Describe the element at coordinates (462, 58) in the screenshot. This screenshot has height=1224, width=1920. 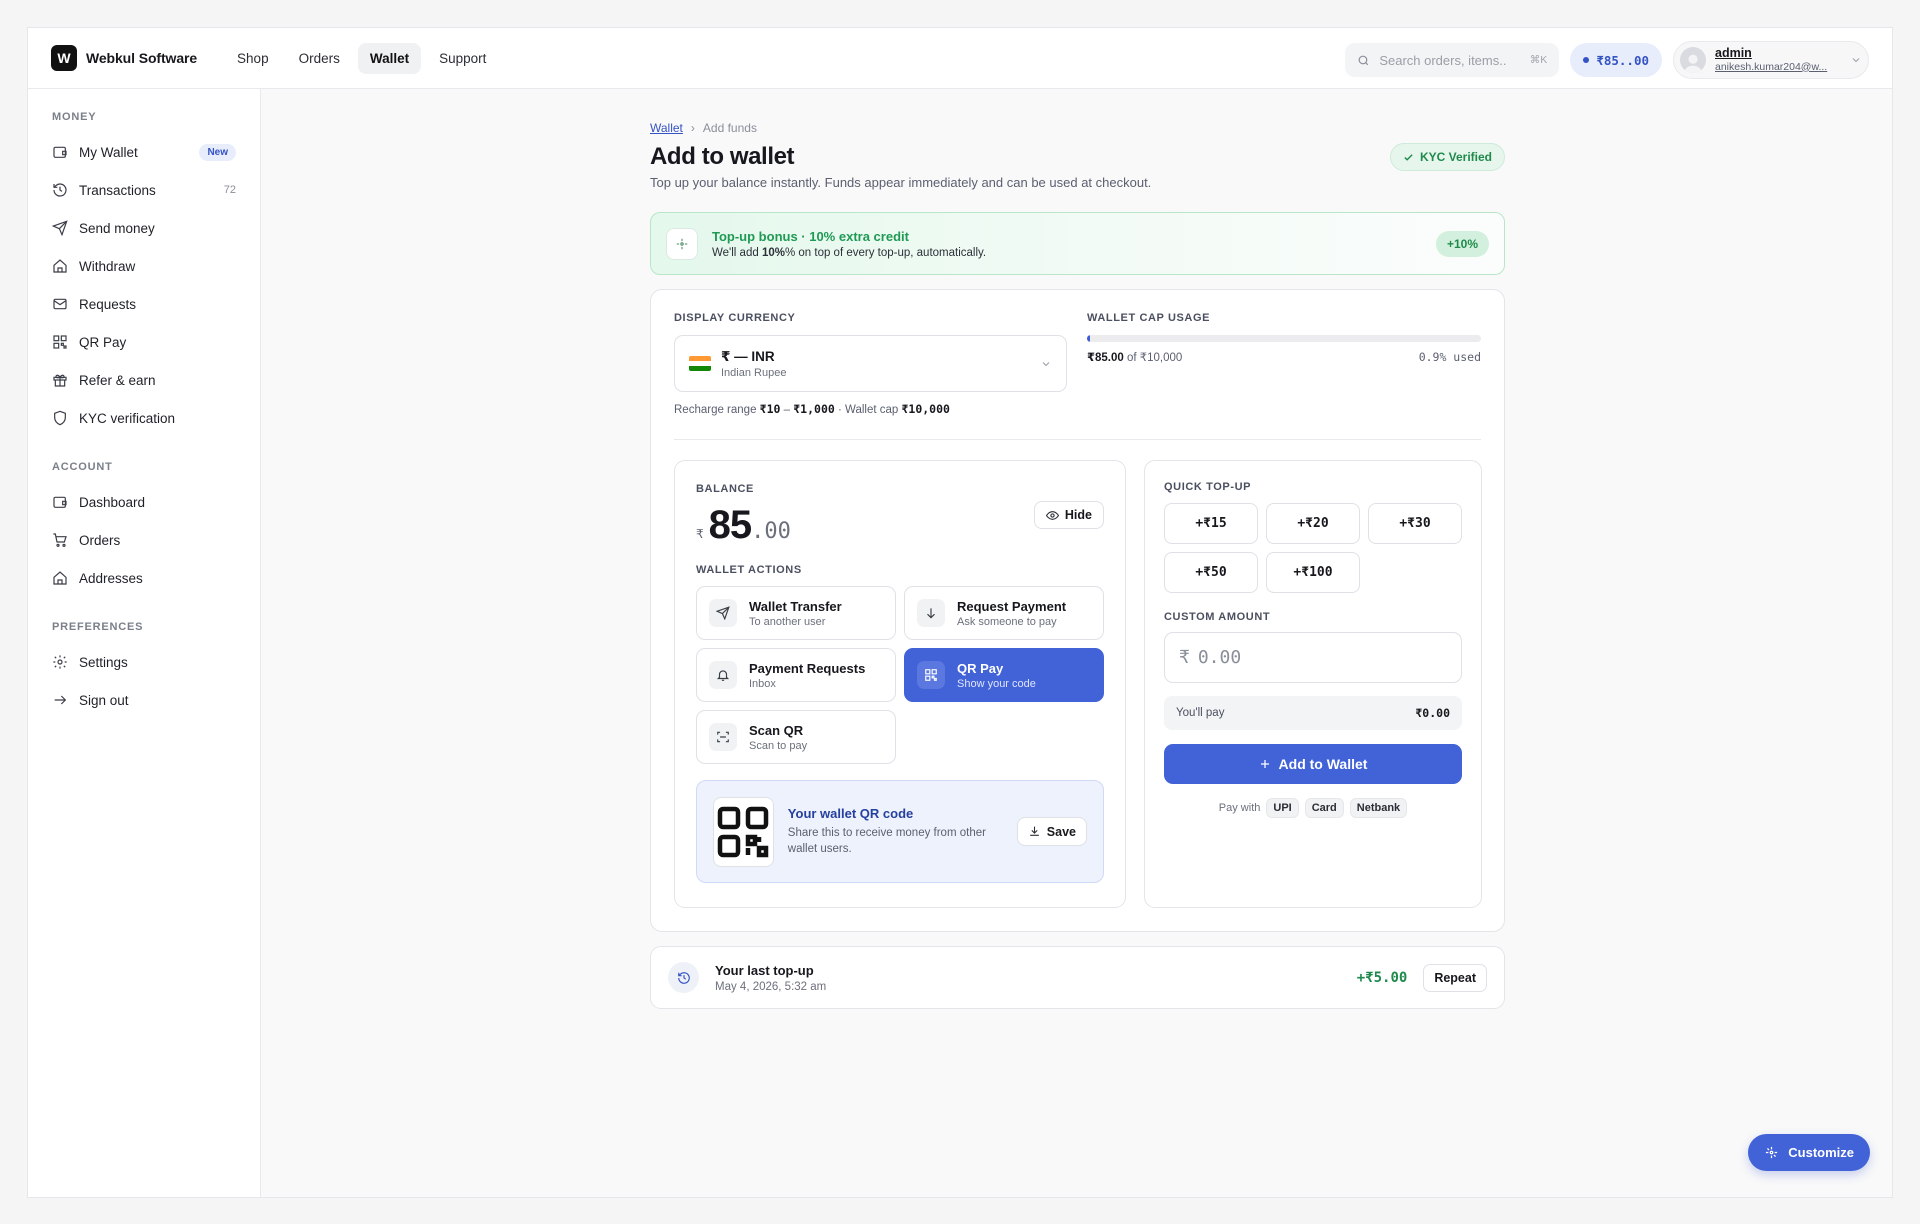
I see `nav-support: Support` at that location.